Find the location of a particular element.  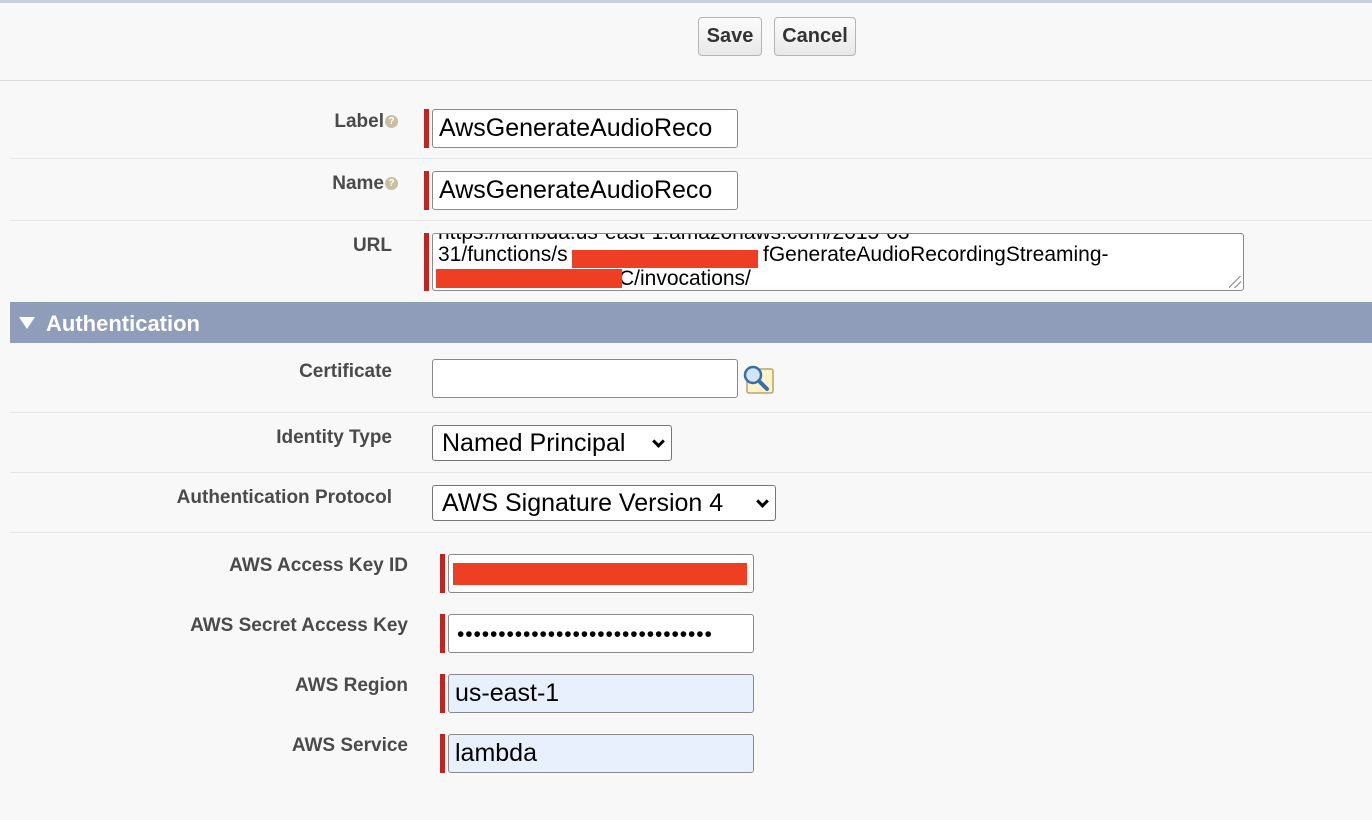

authentication-protocol-label: Authentication Protocol is located at coordinates (284, 497).